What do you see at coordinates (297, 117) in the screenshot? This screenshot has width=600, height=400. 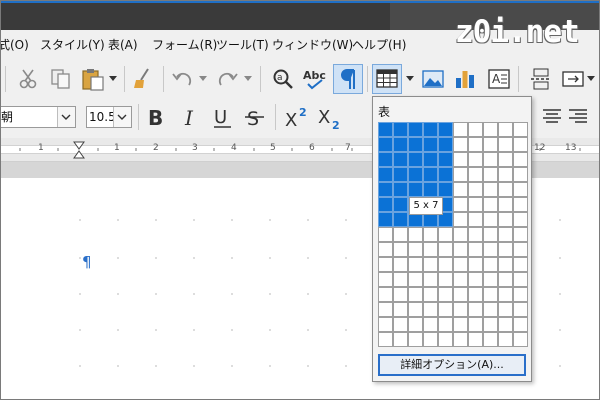 I see `superscript-icon: X 2` at bounding box center [297, 117].